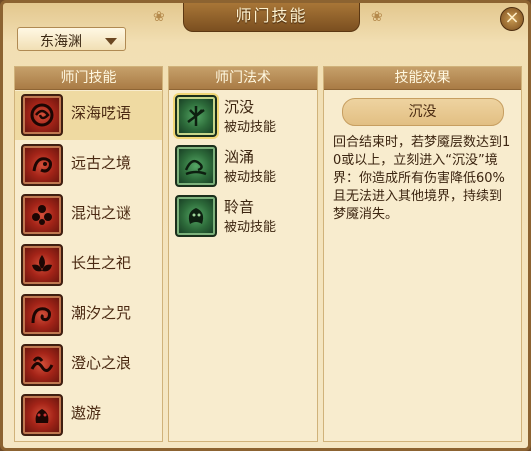 This screenshot has width=531, height=451. What do you see at coordinates (61, 42) in the screenshot?
I see `faction-dropdown-value: 东海渊` at bounding box center [61, 42].